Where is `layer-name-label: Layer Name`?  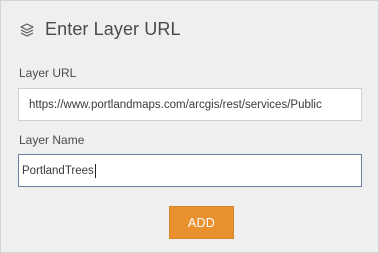 layer-name-label: Layer Name is located at coordinates (52, 140).